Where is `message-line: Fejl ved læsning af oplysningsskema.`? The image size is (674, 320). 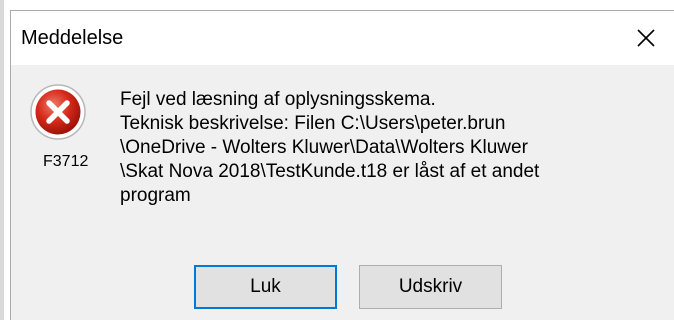 message-line: Fejl ved læsning af oplysningsskema. is located at coordinates (278, 99).